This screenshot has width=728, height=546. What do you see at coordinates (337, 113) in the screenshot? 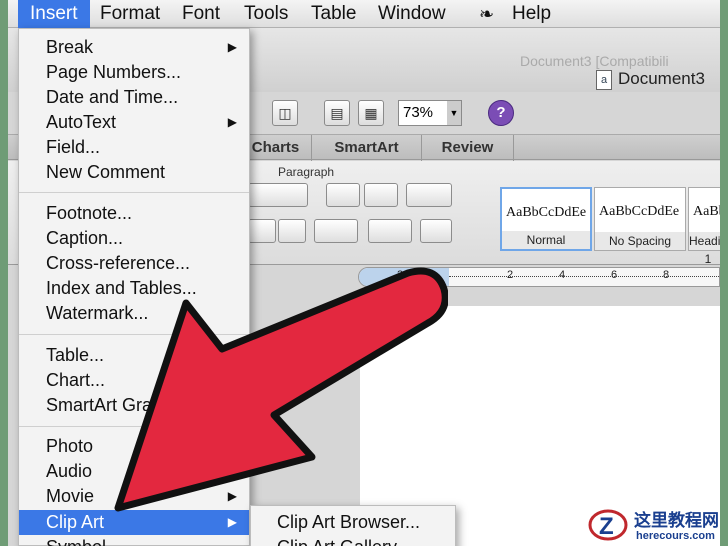
I see `toolbox-icon: ▤` at bounding box center [337, 113].